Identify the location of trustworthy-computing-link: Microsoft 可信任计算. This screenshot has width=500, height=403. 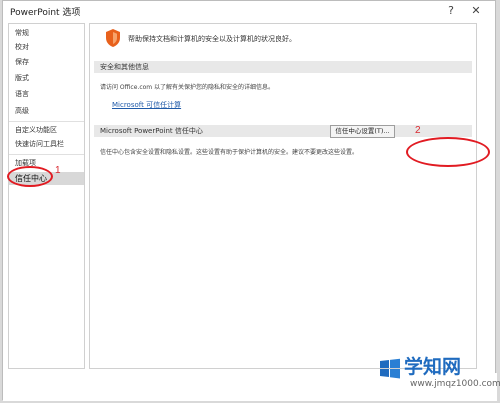
(146, 105).